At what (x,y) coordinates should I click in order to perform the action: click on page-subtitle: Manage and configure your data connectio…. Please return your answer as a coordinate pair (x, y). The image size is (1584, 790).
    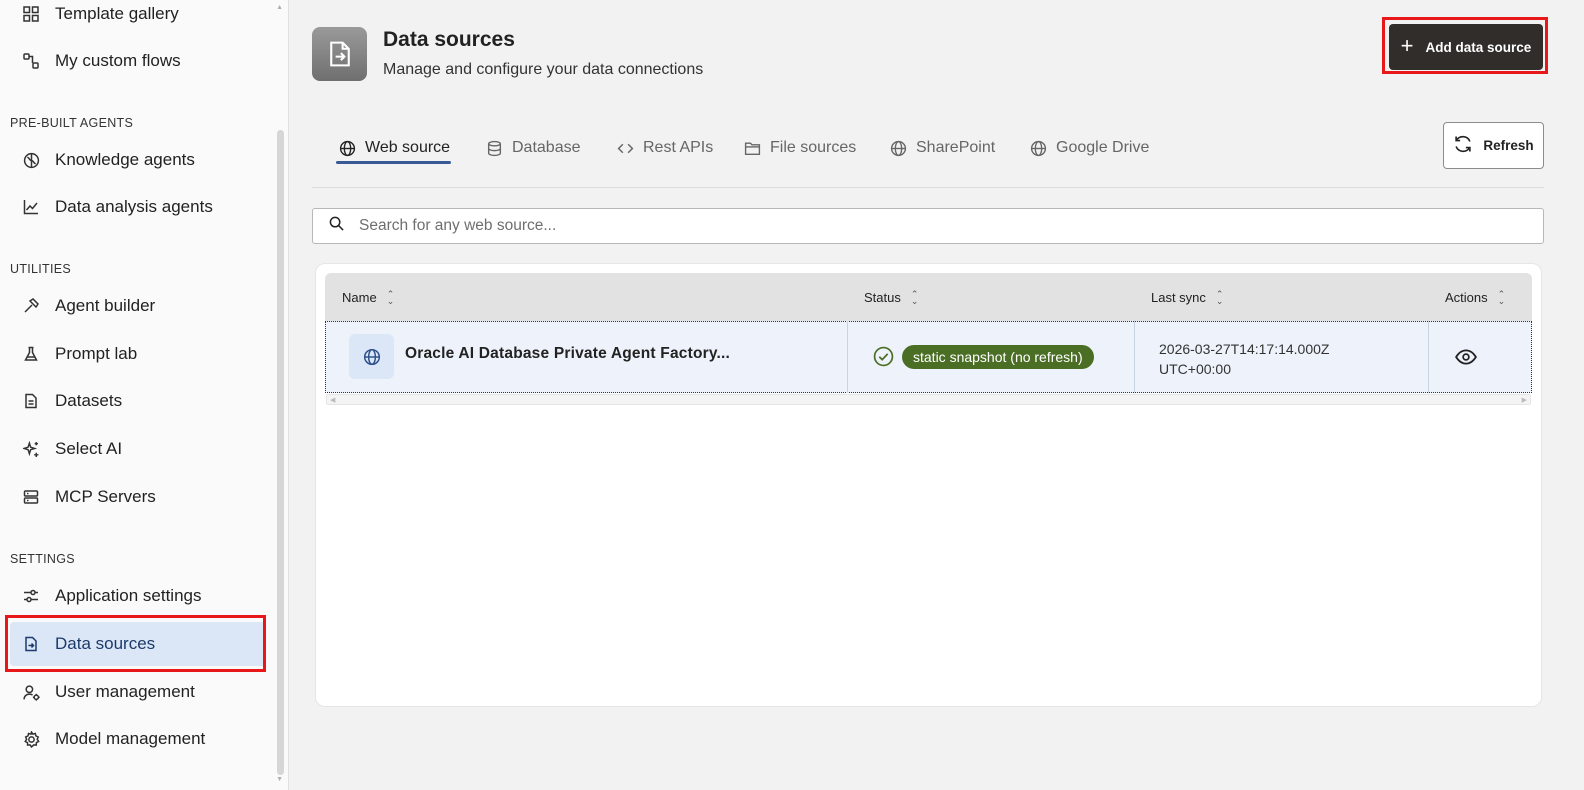
    Looking at the image, I should click on (543, 69).